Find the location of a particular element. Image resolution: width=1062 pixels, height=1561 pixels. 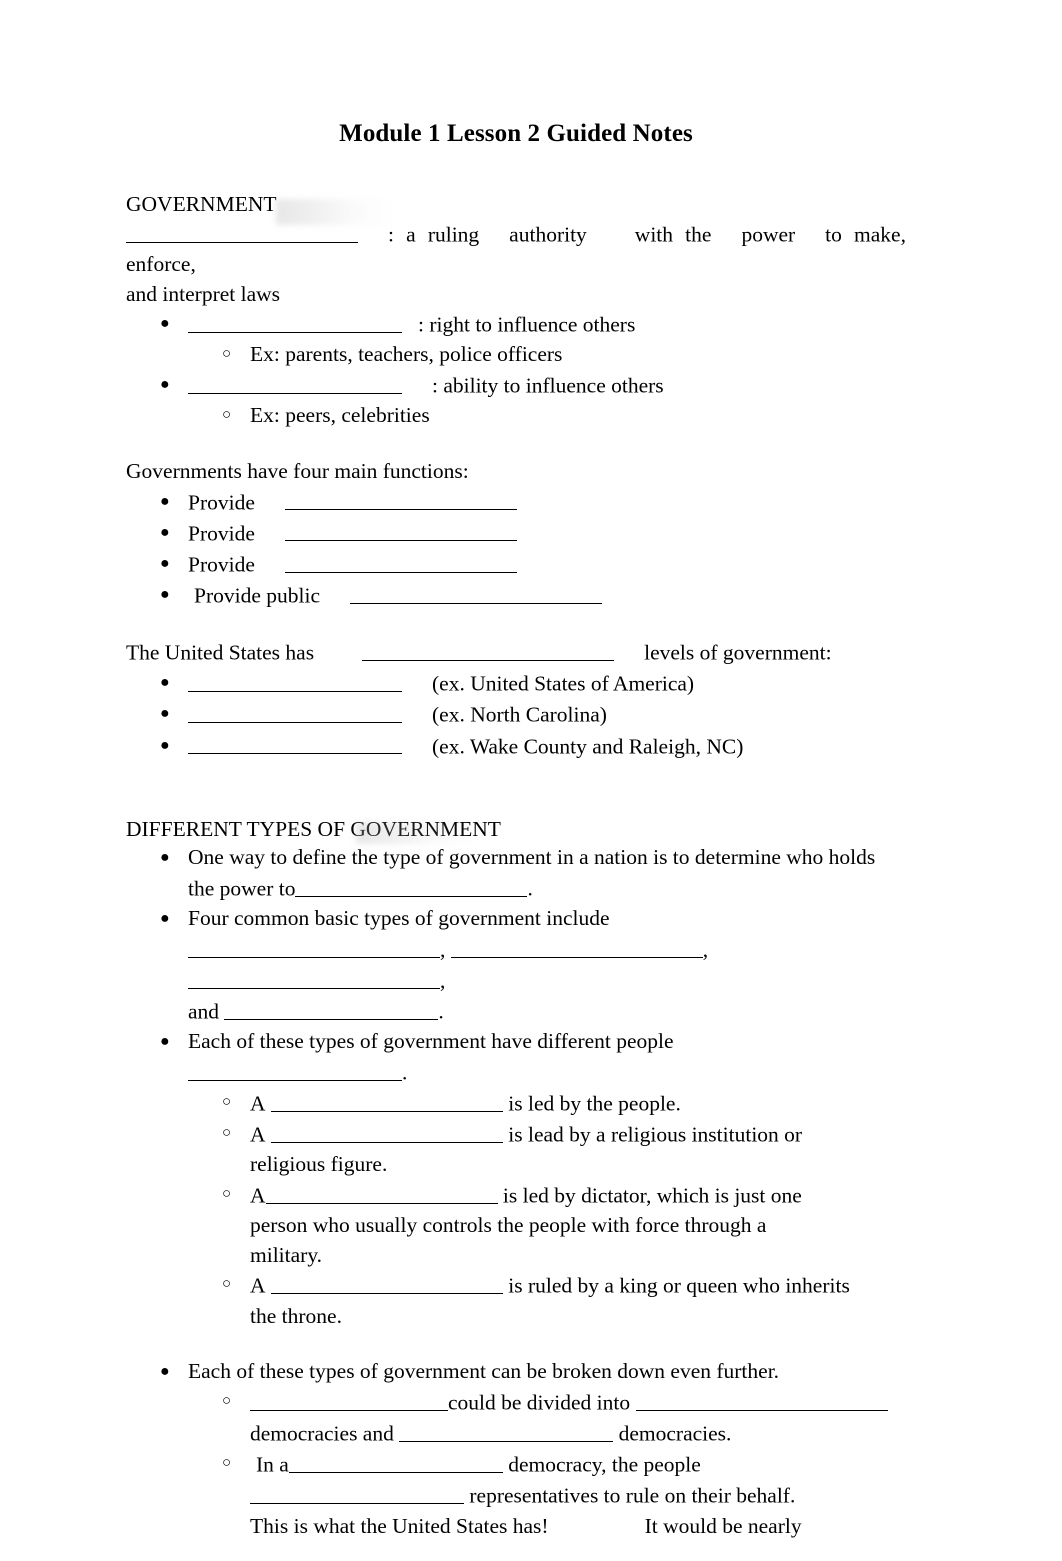

influence-example-text: Ex: peers, celebrities is located at coordinates (340, 415).